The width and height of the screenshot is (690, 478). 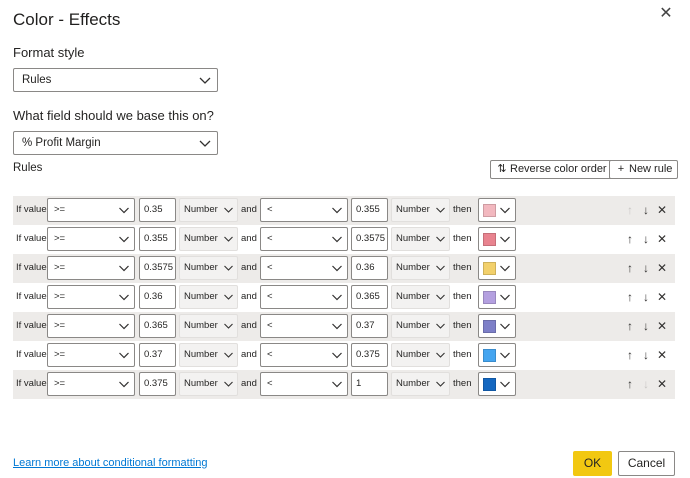 I want to click on ok-button: OK, so click(x=592, y=463).